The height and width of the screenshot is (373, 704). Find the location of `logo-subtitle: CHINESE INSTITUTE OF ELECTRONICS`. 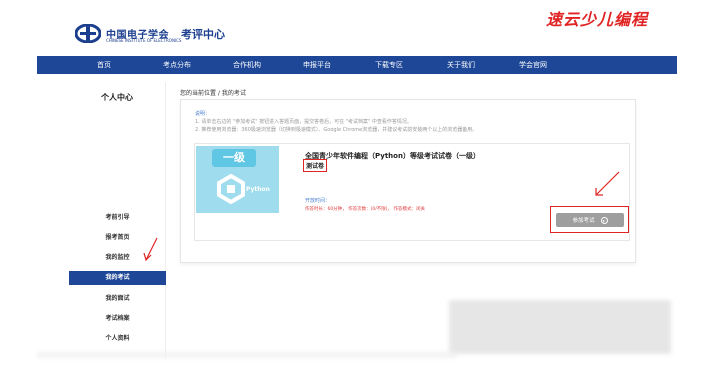

logo-subtitle: CHINESE INSTITUTE OF ELECTRONICS is located at coordinates (144, 40).